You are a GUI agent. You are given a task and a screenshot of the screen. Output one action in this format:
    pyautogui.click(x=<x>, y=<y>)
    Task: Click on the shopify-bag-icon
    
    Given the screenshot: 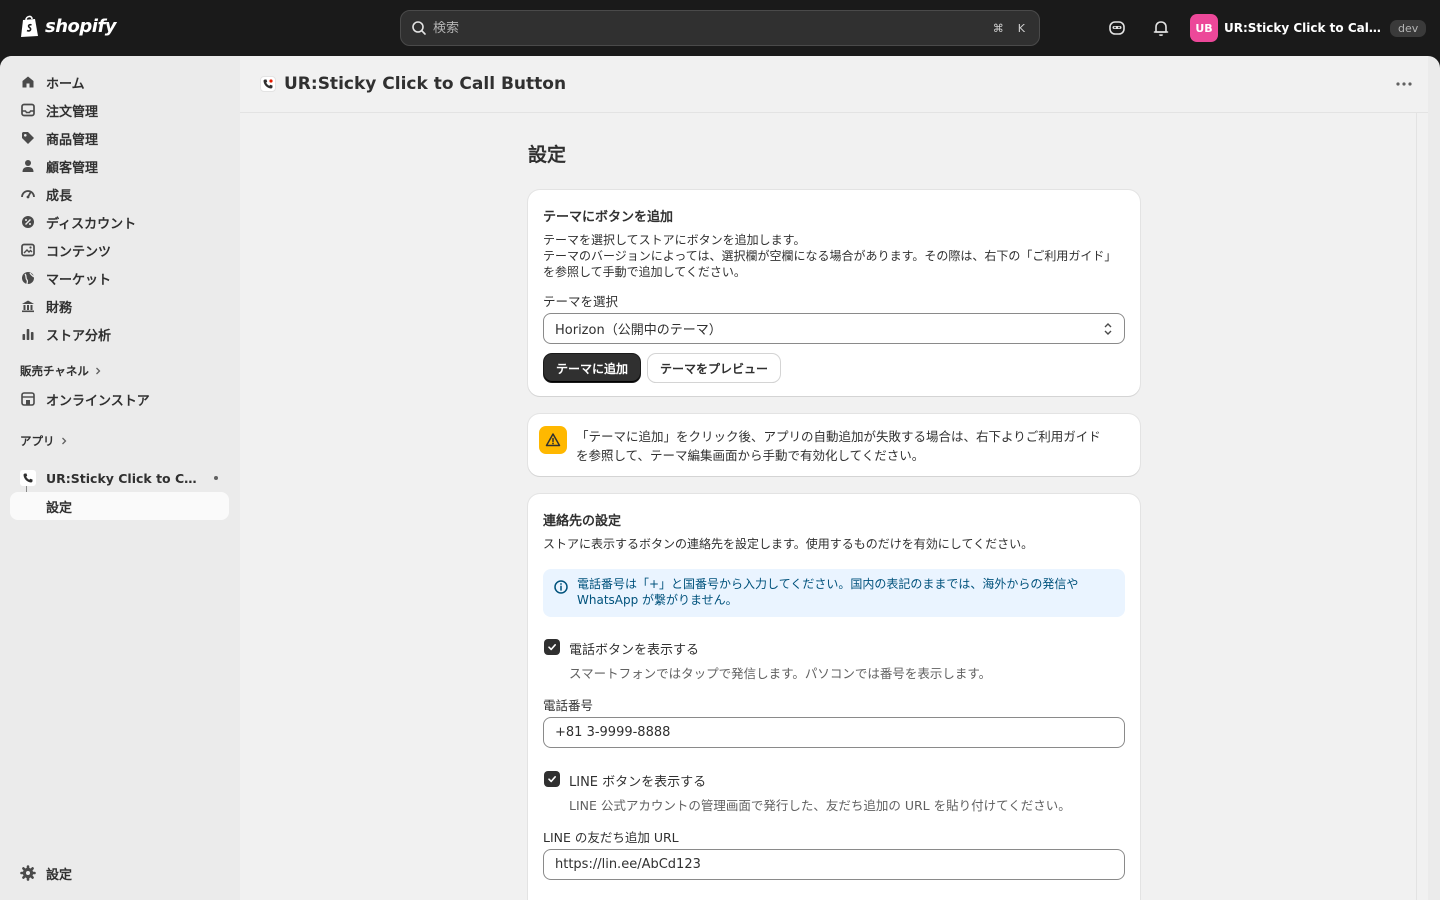 What is the action you would take?
    pyautogui.click(x=29, y=26)
    